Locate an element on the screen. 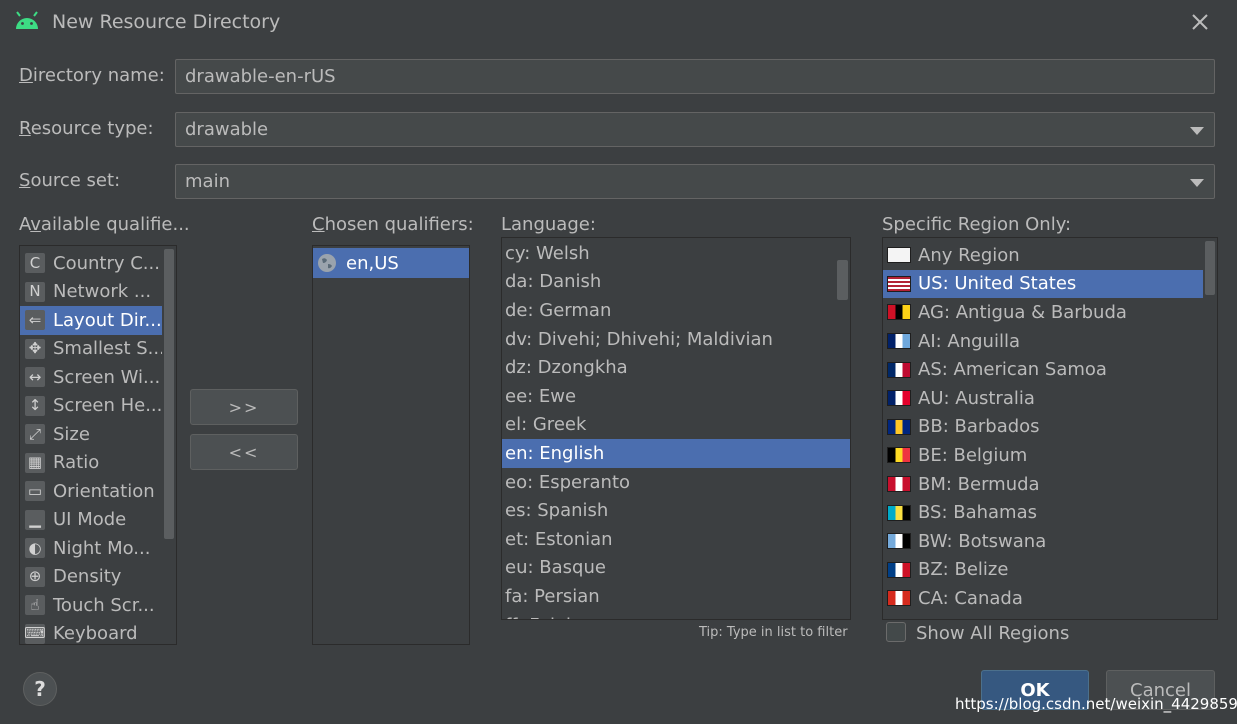  language-label: ee: Ewe is located at coordinates (541, 396).